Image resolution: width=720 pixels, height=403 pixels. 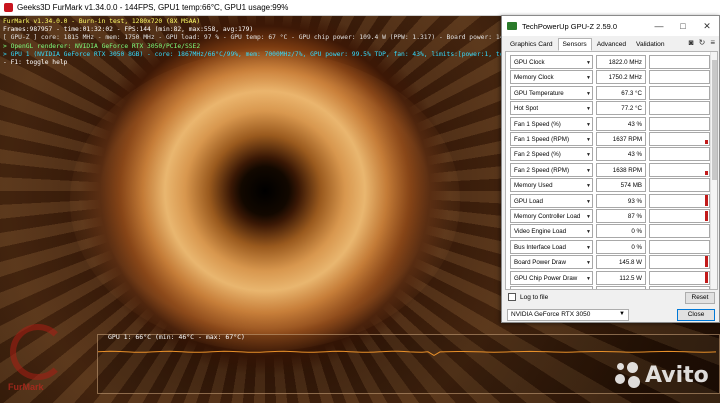 I want to click on sensor-row: Fan 1 Speed (%) ▼ 43 %, so click(x=610, y=123).